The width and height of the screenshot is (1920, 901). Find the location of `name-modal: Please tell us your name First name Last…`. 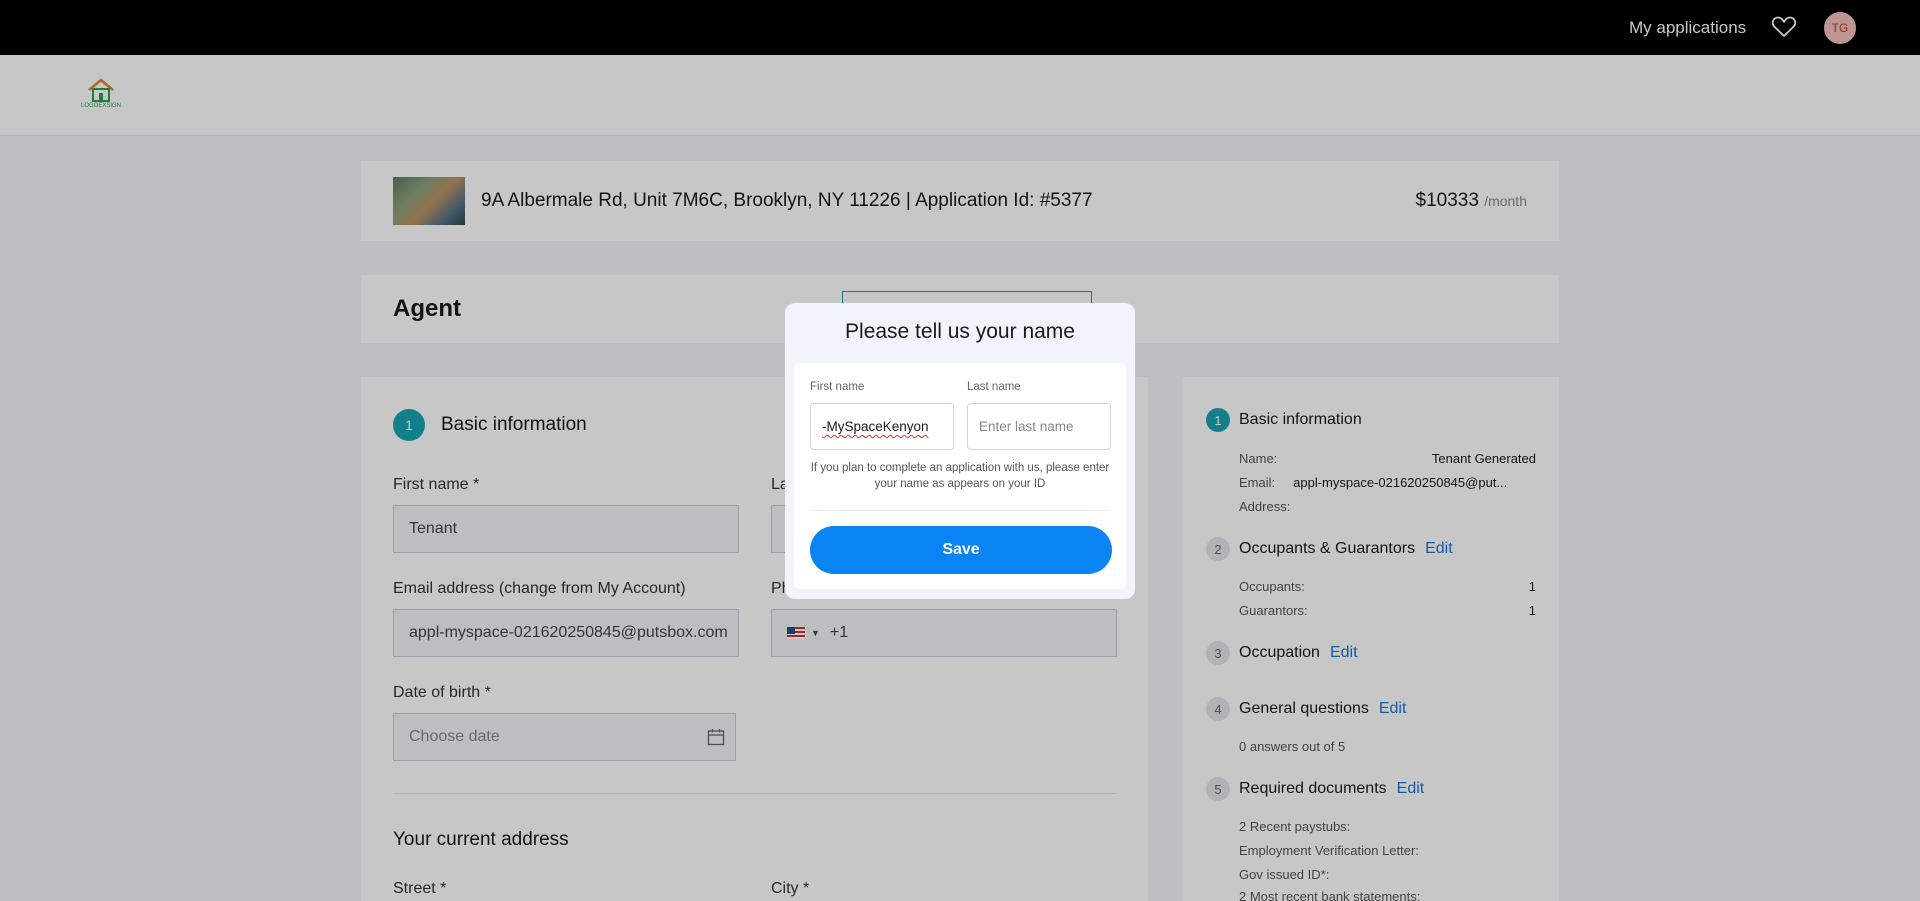

name-modal: Please tell us your name First name Last… is located at coordinates (960, 451).